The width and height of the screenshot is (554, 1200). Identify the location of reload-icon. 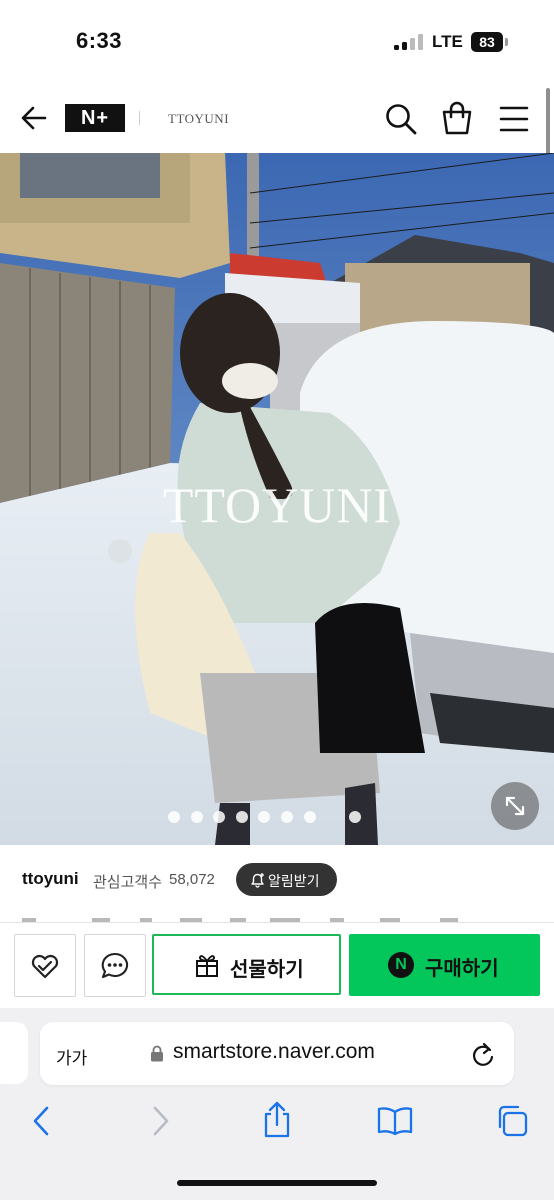
(483, 1054).